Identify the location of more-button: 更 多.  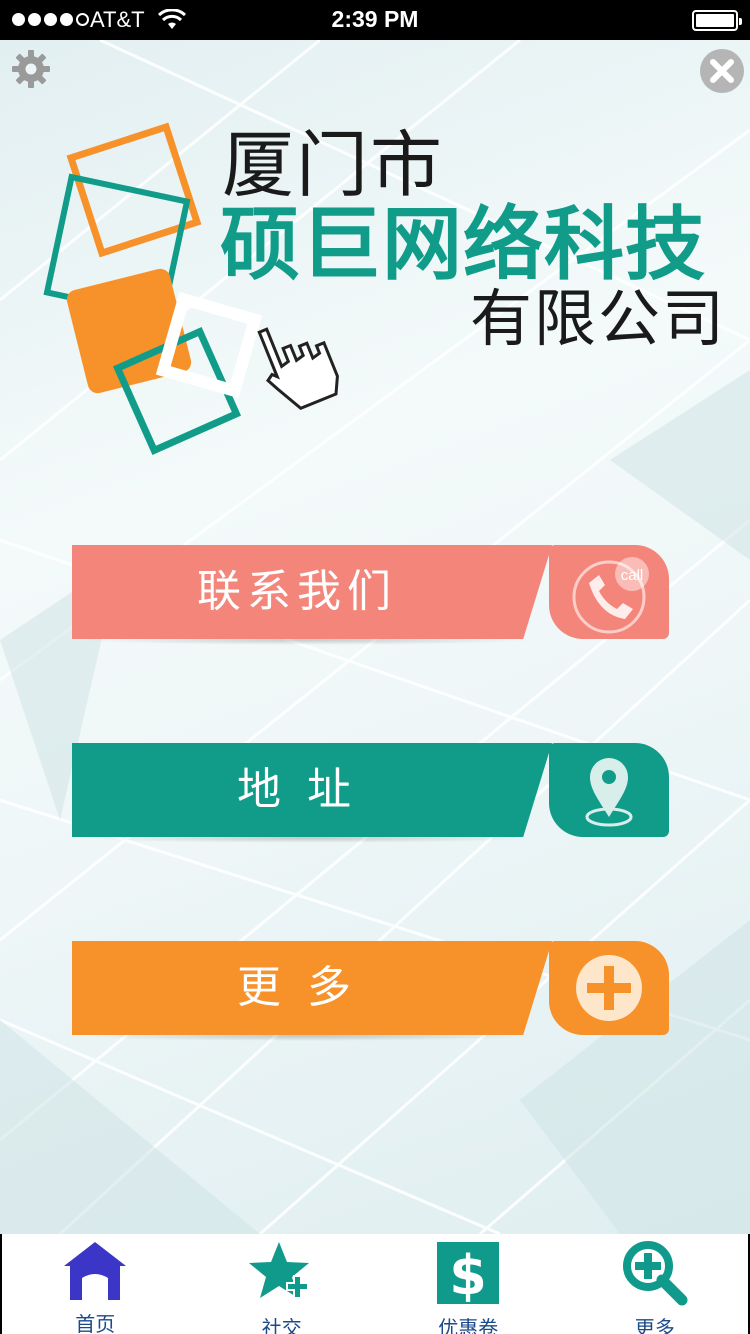
(372, 991).